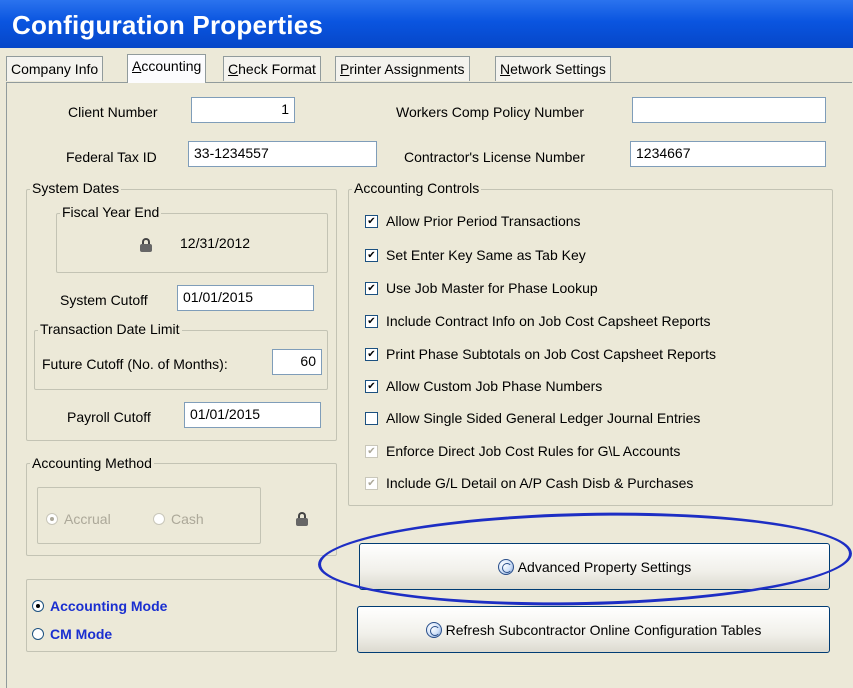  I want to click on cm-mode-radio: CM Mode, so click(72, 634).